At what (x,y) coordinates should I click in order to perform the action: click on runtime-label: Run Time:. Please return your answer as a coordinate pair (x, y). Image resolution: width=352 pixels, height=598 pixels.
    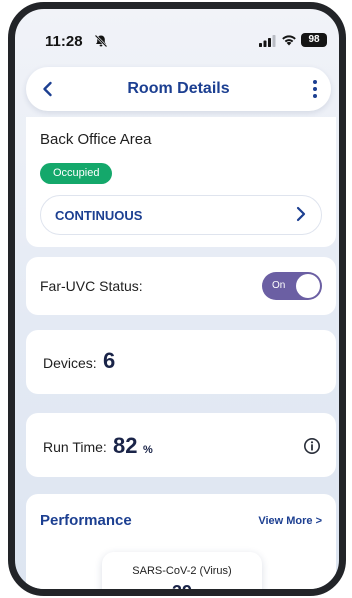
    Looking at the image, I should click on (75, 447).